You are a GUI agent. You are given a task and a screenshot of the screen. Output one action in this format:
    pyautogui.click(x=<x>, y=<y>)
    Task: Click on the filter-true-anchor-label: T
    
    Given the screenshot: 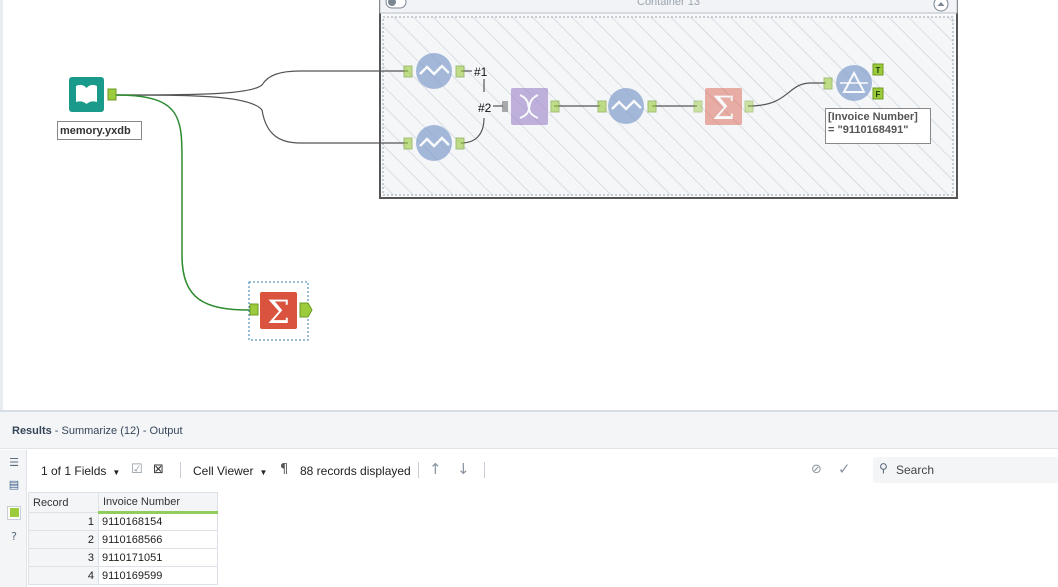 What is the action you would take?
    pyautogui.click(x=878, y=70)
    